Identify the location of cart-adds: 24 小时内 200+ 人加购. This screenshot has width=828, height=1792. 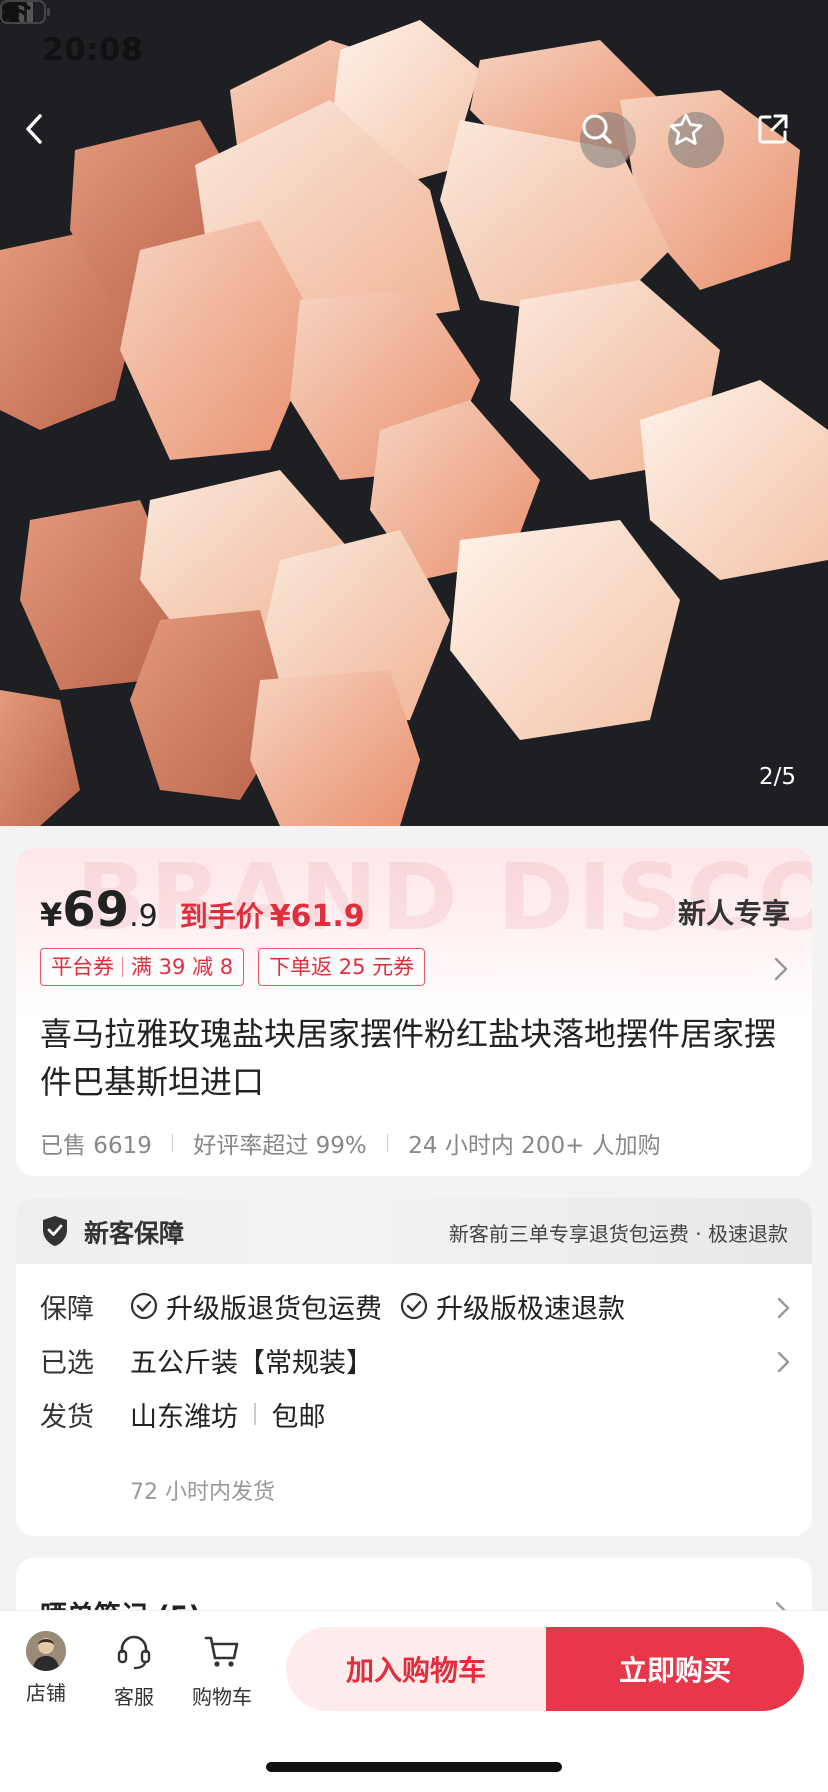
(534, 1146).